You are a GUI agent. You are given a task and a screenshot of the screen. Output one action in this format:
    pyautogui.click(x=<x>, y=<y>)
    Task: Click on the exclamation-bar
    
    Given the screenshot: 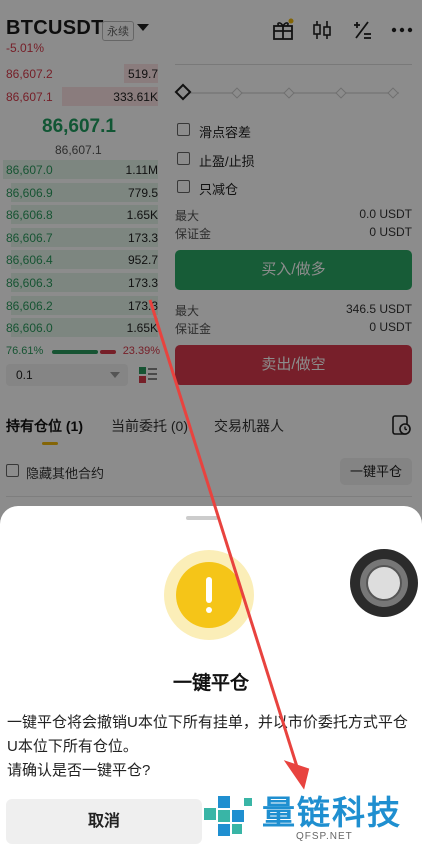 What is the action you would take?
    pyautogui.click(x=209, y=590)
    